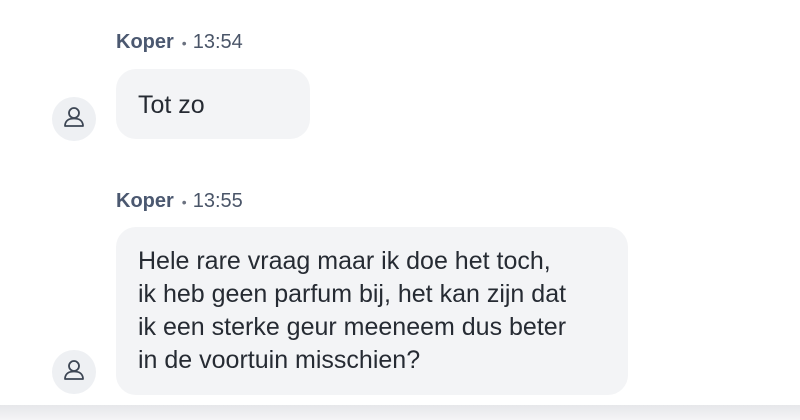 Image resolution: width=800 pixels, height=420 pixels. What do you see at coordinates (400, 412) in the screenshot?
I see `composer-divider` at bounding box center [400, 412].